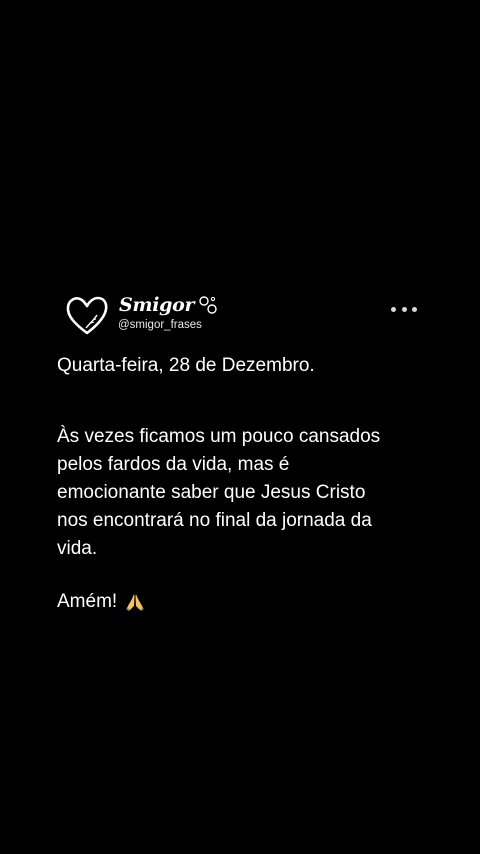 The image size is (480, 854). What do you see at coordinates (214, 520) in the screenshot?
I see `post-body-line: nos encontrará no final da jornada da` at bounding box center [214, 520].